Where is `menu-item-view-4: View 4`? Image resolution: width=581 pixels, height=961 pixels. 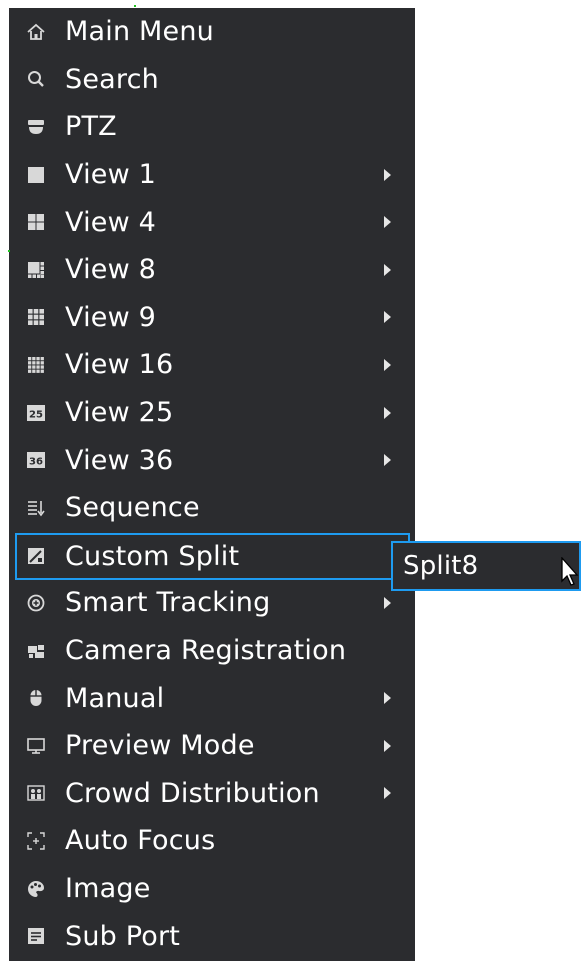 menu-item-view-4: View 4 is located at coordinates (212, 222).